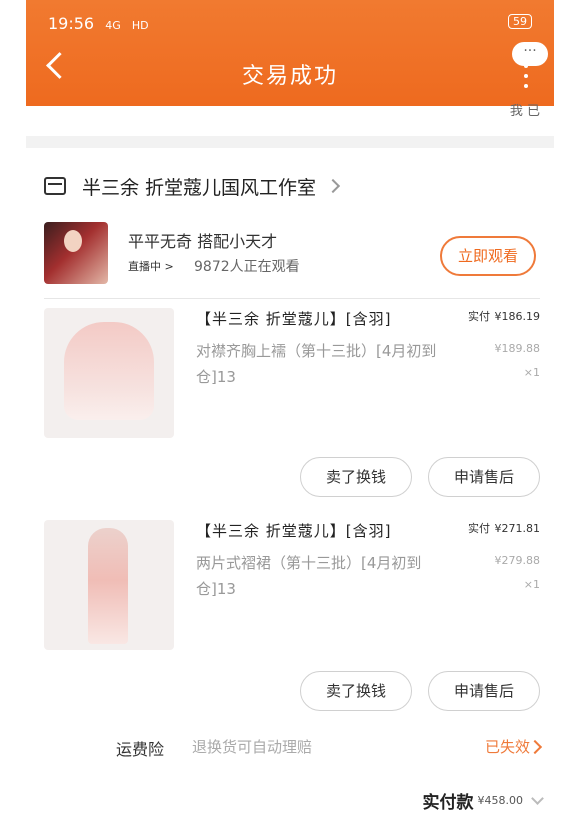 The image size is (580, 823). I want to click on original-price: ¥189.88, so click(517, 348).